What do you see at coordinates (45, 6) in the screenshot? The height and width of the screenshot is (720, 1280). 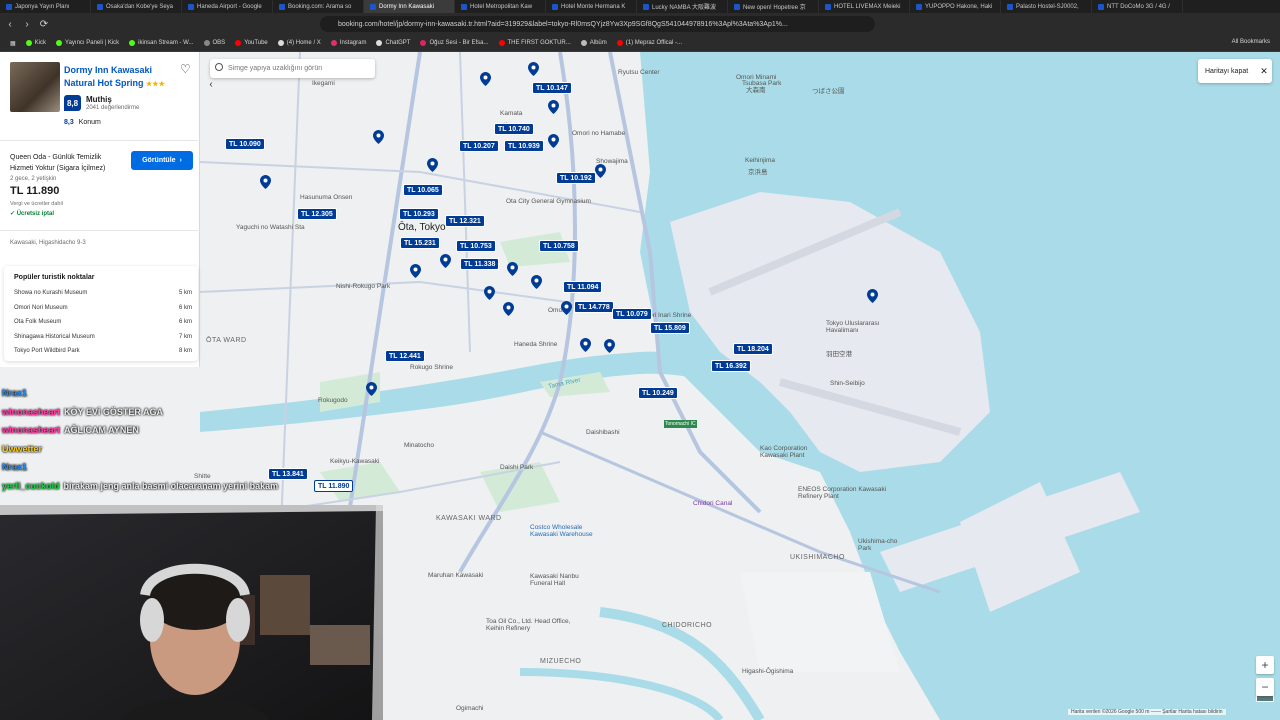 I see `browser-tab: Japonya Yayın Planı` at bounding box center [45, 6].